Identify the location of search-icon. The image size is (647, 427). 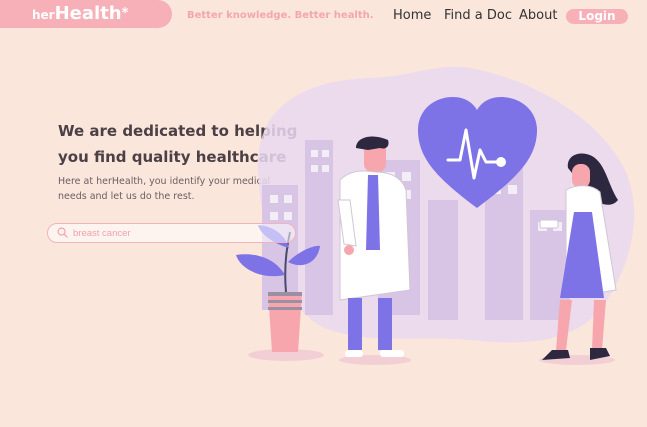
(62, 232).